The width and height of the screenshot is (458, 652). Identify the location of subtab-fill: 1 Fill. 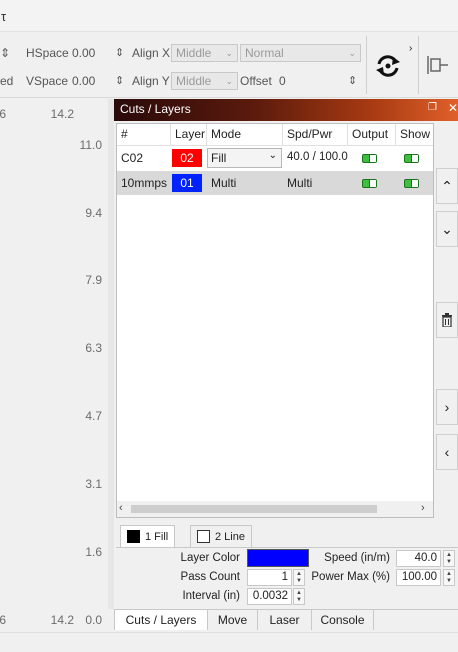
(148, 536).